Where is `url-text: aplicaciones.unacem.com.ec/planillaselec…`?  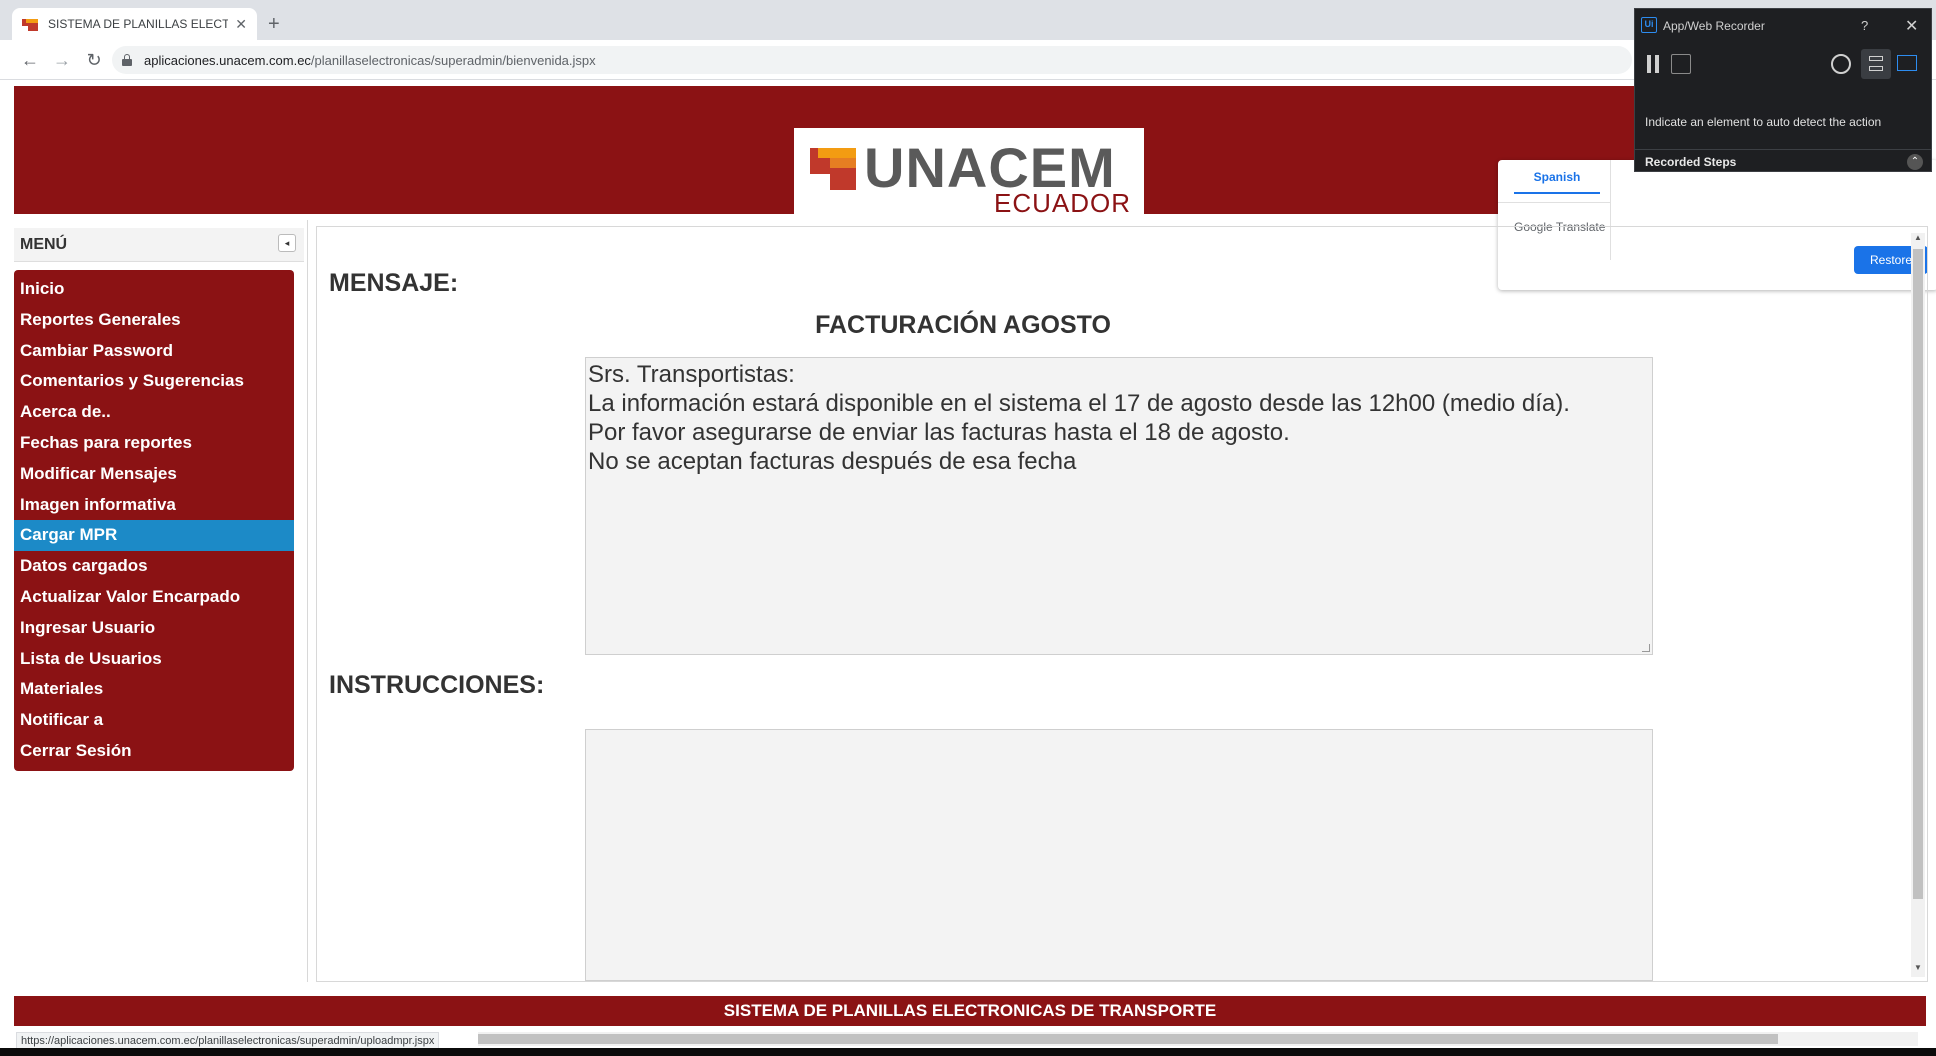
url-text: aplicaciones.unacem.com.ec/planillaselec… is located at coordinates (370, 60).